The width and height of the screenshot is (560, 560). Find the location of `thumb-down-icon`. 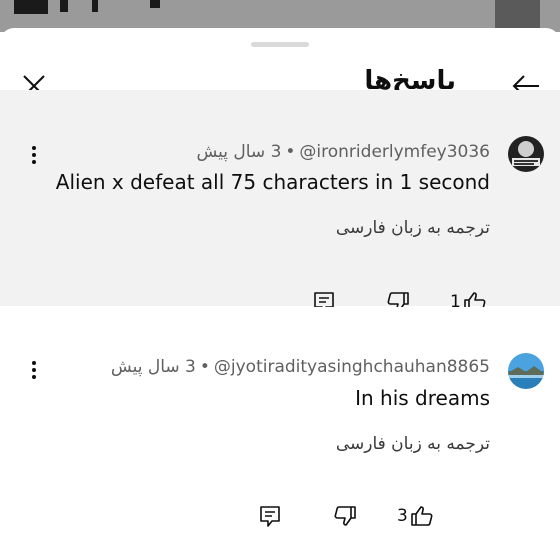

thumb-down-icon is located at coordinates (345, 516).